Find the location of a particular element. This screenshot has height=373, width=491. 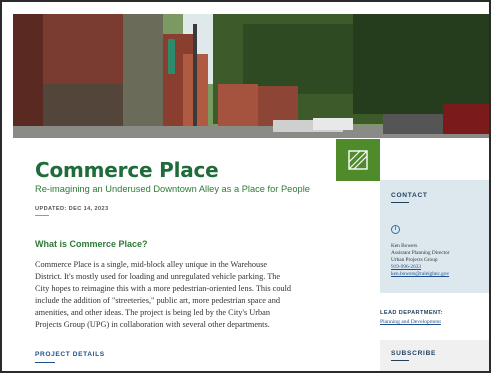

subscribe-card: SUBSCRIBE is located at coordinates (434, 355).